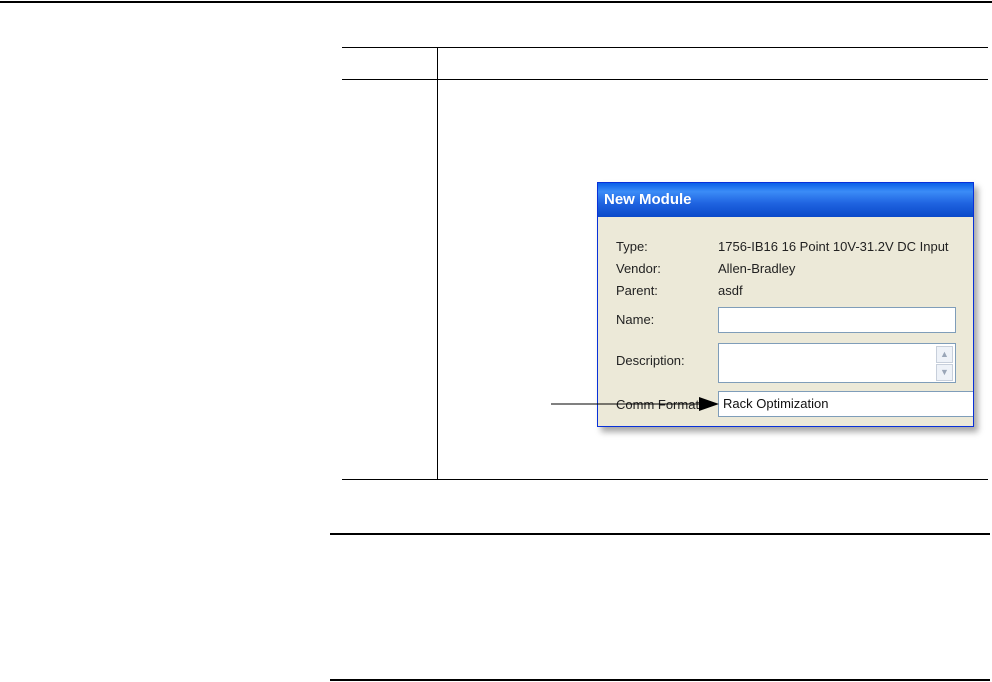 The image size is (992, 682). What do you see at coordinates (635, 404) in the screenshot?
I see `callout-arrow-icon` at bounding box center [635, 404].